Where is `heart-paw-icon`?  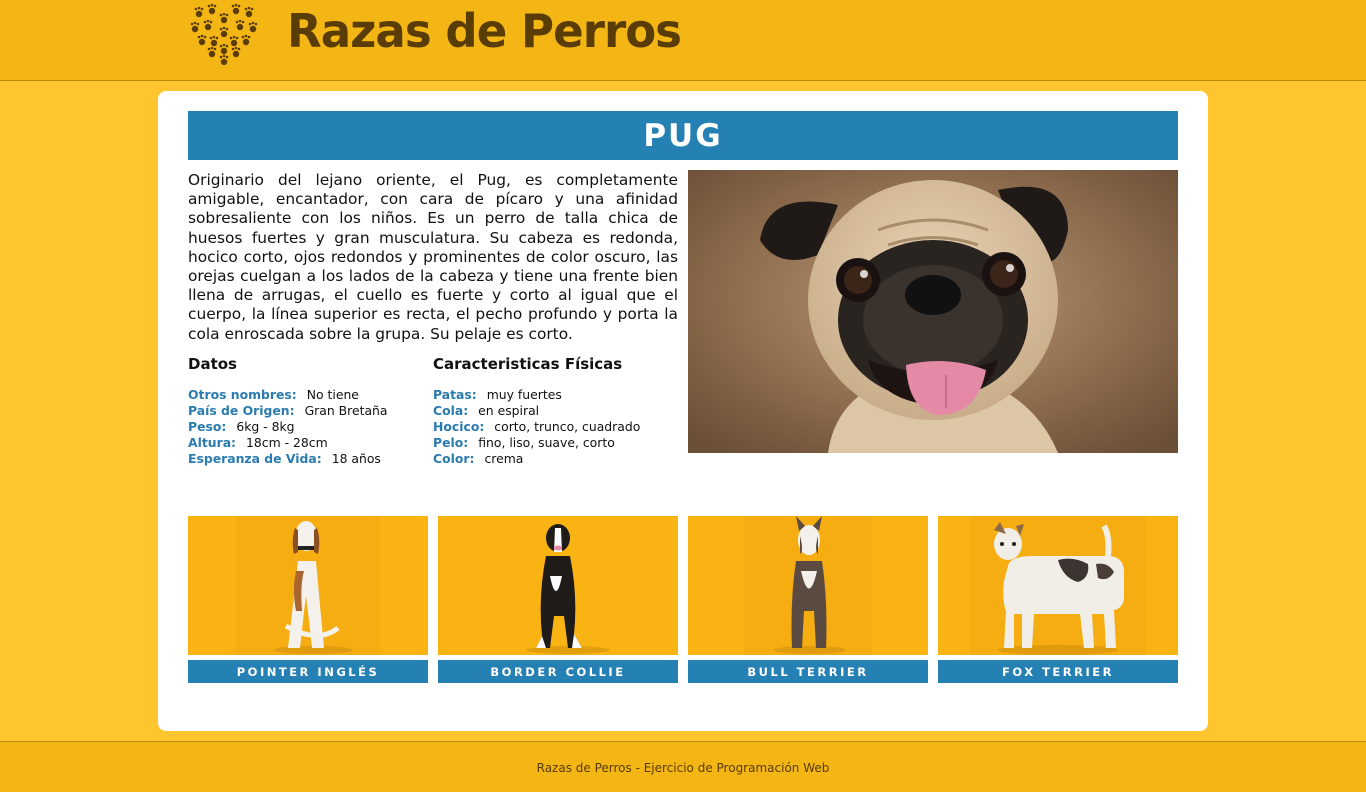 heart-paw-icon is located at coordinates (224, 34).